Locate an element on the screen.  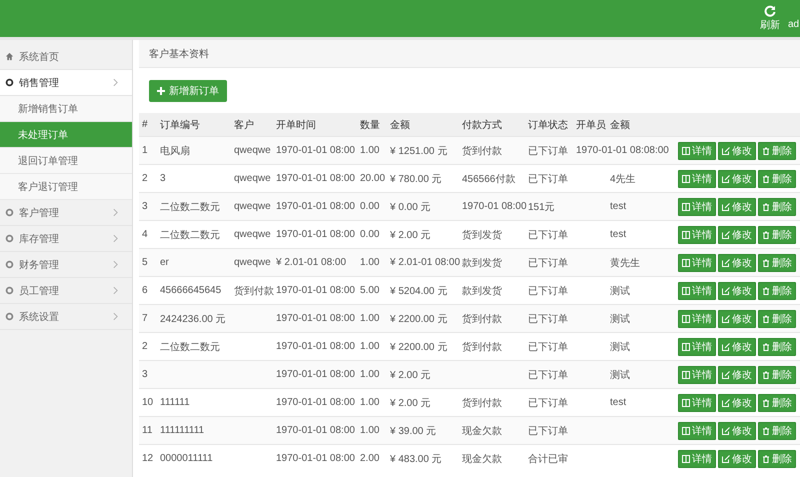
table-cell: 现金欠款 is located at coordinates (482, 431).